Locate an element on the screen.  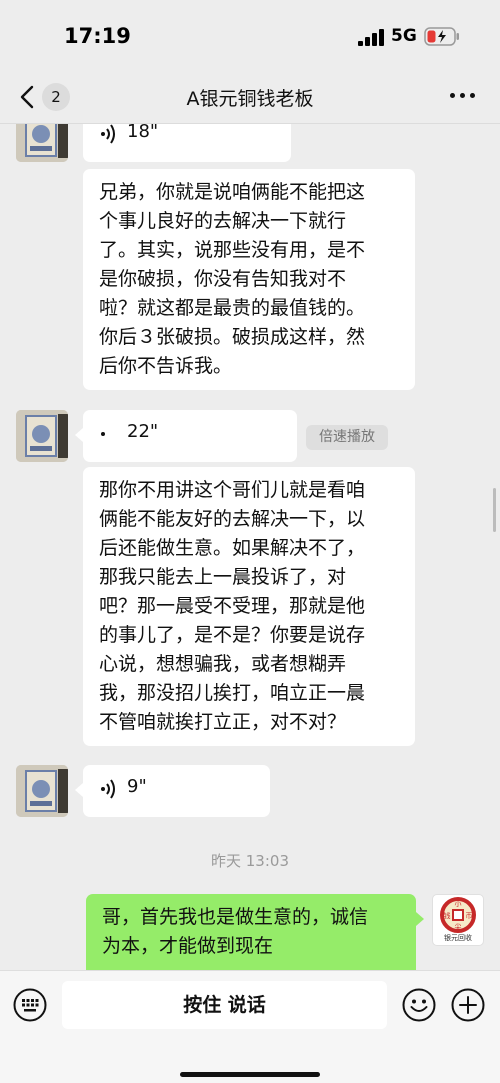
voice-message: 9" is located at coordinates (176, 791).